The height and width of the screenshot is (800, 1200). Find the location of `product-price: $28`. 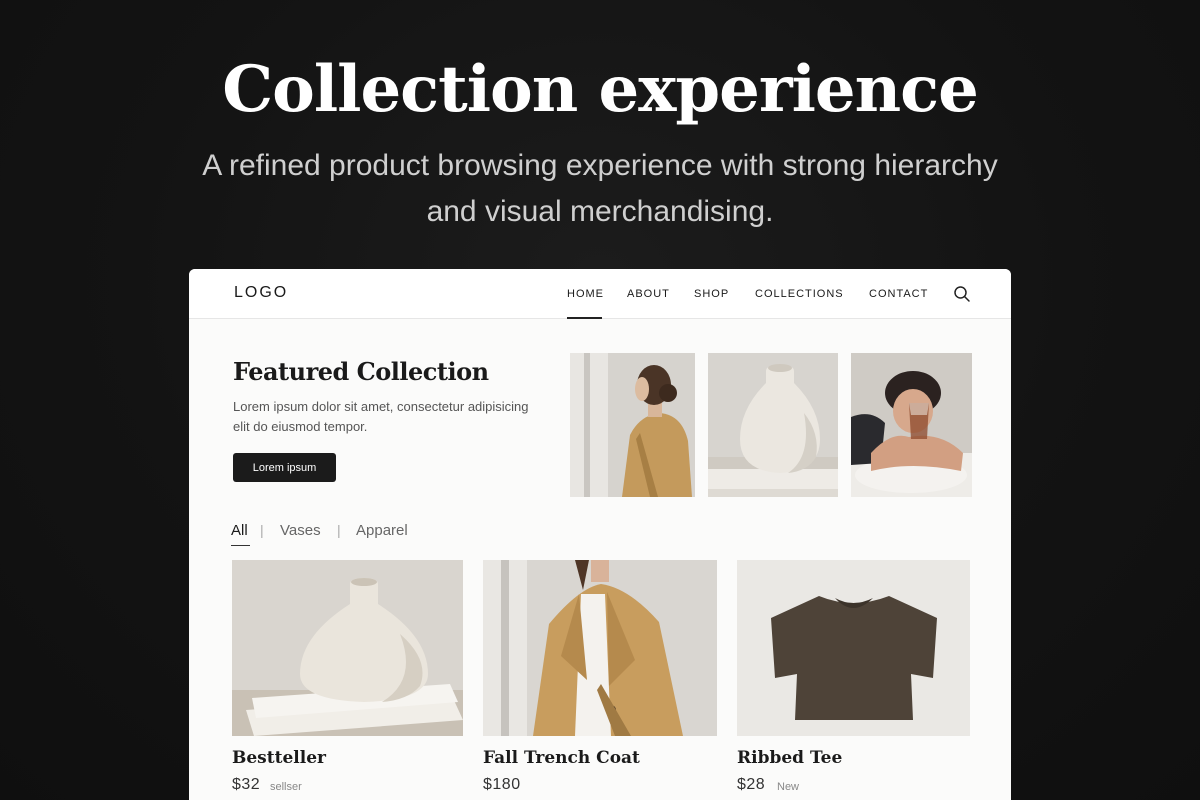

product-price: $28 is located at coordinates (751, 784).